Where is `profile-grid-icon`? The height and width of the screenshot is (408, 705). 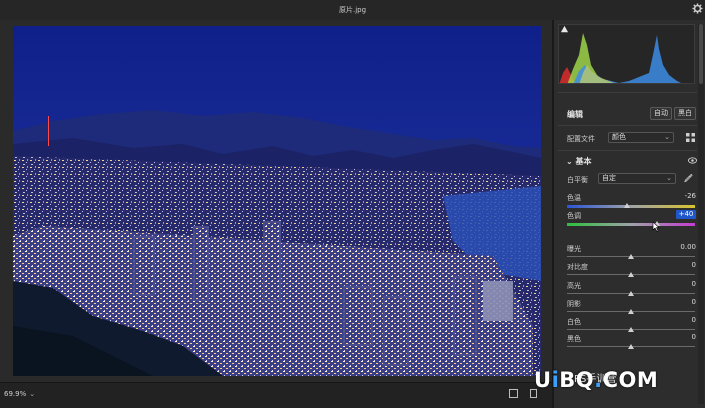 profile-grid-icon is located at coordinates (690, 137).